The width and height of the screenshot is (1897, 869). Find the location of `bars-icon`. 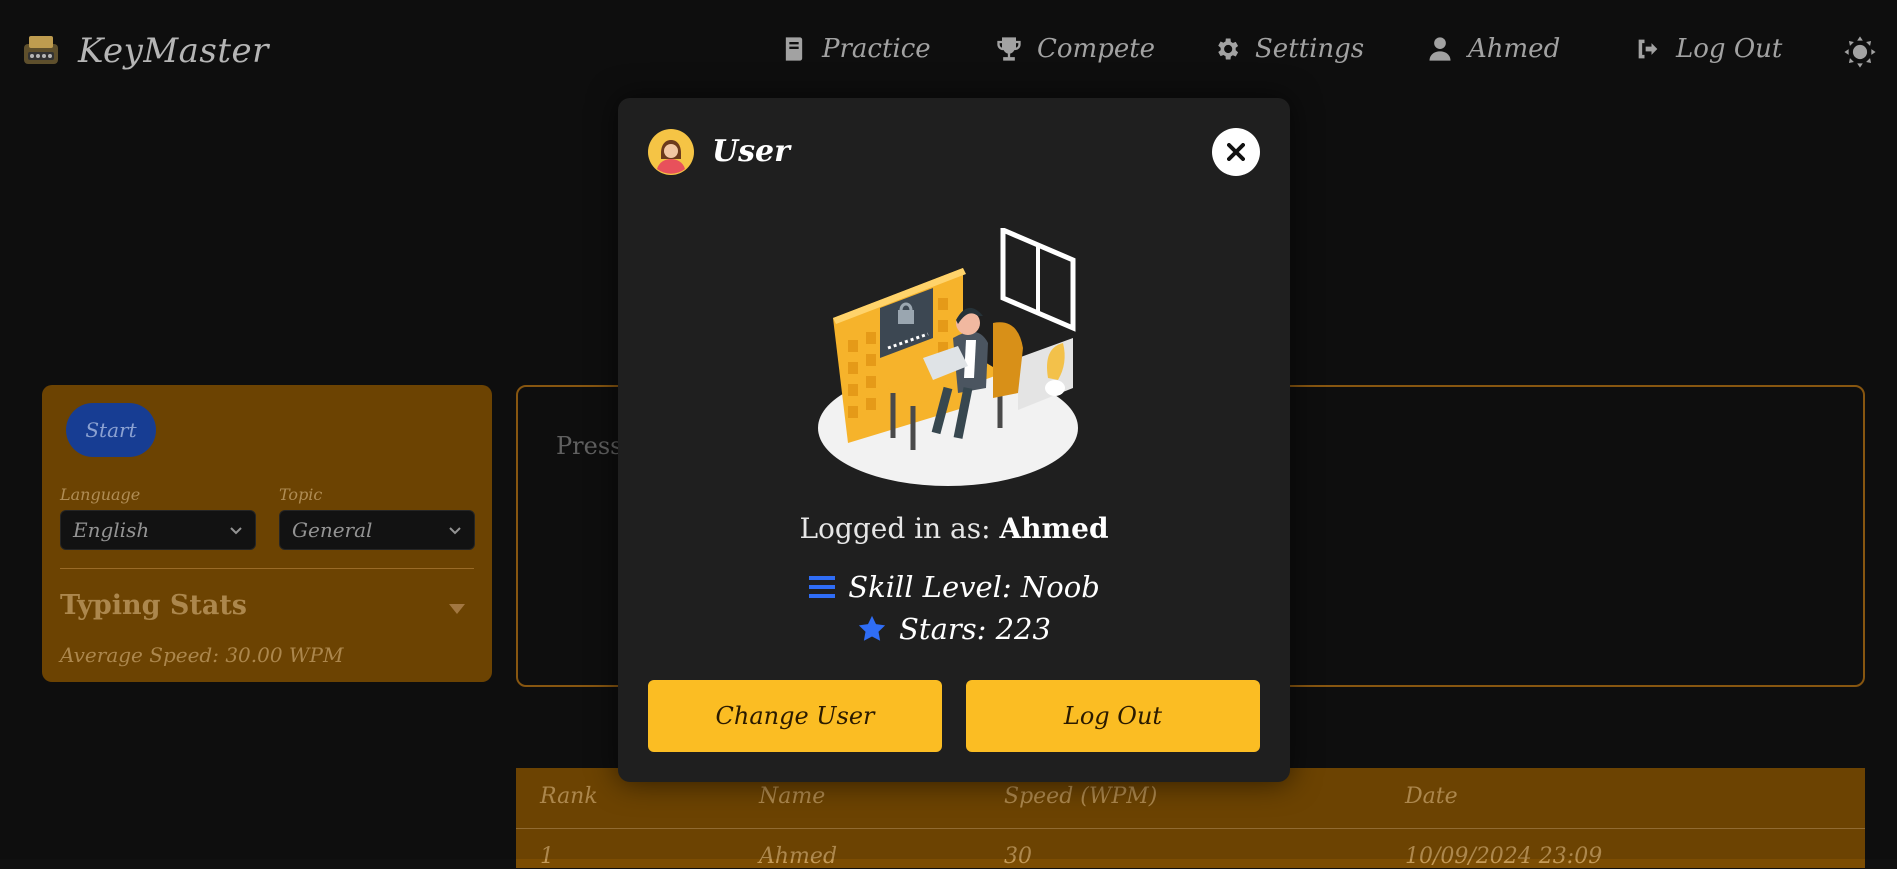

bars-icon is located at coordinates (822, 587).